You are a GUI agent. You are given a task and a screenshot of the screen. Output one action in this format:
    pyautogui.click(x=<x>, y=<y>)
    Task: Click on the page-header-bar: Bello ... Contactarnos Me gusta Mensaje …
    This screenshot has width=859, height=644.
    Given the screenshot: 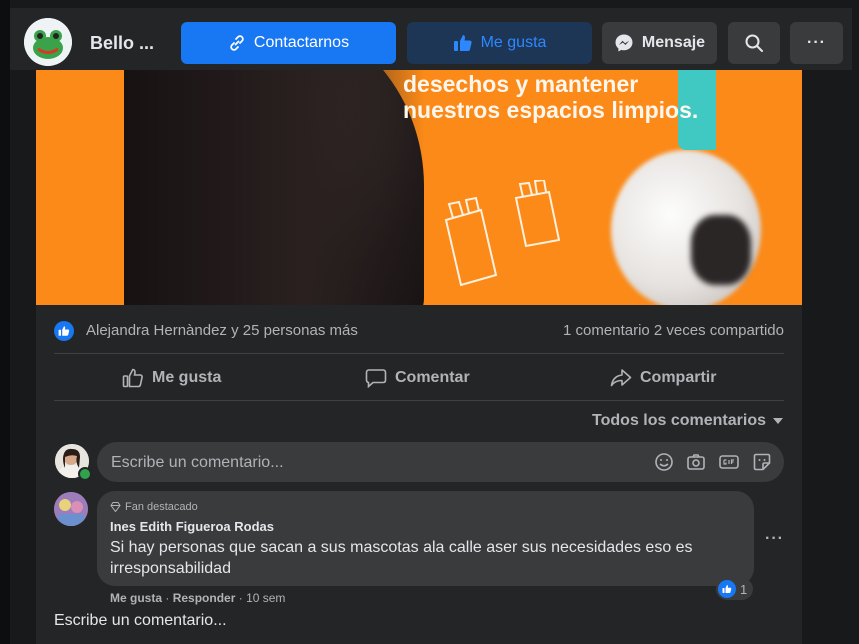 What is the action you would take?
    pyautogui.click(x=431, y=39)
    